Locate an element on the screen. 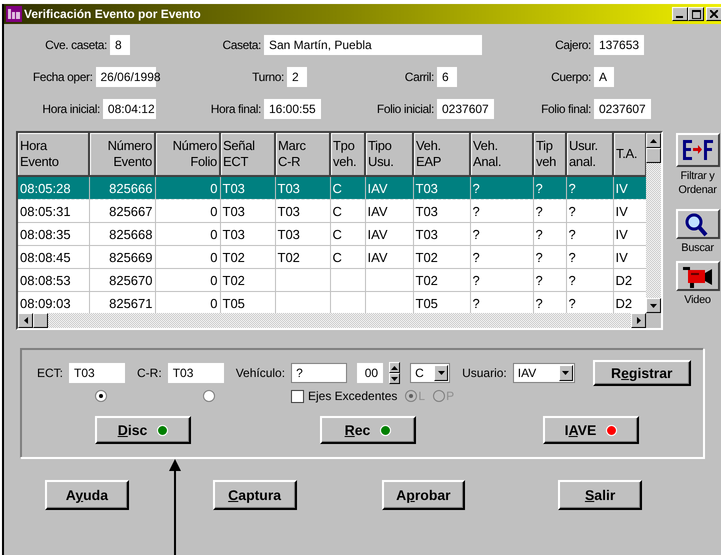 This screenshot has height=555, width=721. column-header: Tipo Usu. is located at coordinates (389, 154).